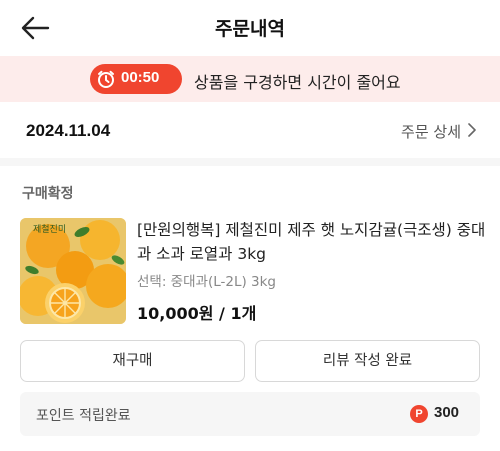 Image resolution: width=500 pixels, height=451 pixels. What do you see at coordinates (207, 282) in the screenshot?
I see `product-option: 선택: 중대과(L-2L) 3kg` at bounding box center [207, 282].